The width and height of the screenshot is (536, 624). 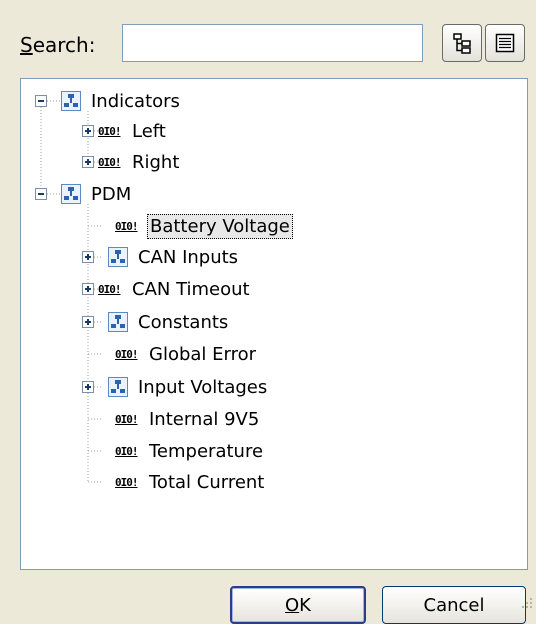 I want to click on ok-button: OK, so click(x=298, y=605).